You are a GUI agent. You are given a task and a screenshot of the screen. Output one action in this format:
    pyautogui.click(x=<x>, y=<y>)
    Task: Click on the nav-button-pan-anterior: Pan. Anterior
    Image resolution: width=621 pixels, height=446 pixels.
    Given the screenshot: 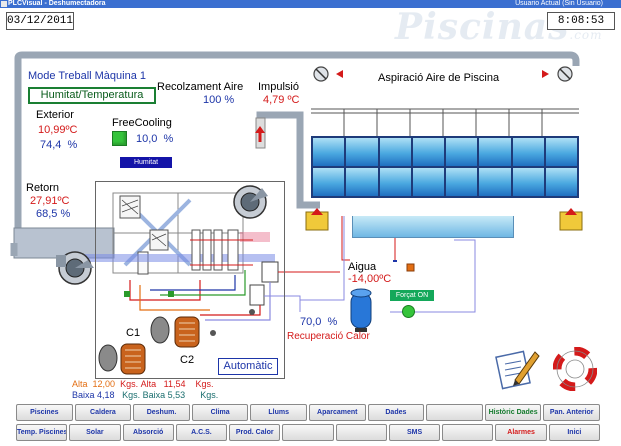 What is the action you would take?
    pyautogui.click(x=571, y=412)
    